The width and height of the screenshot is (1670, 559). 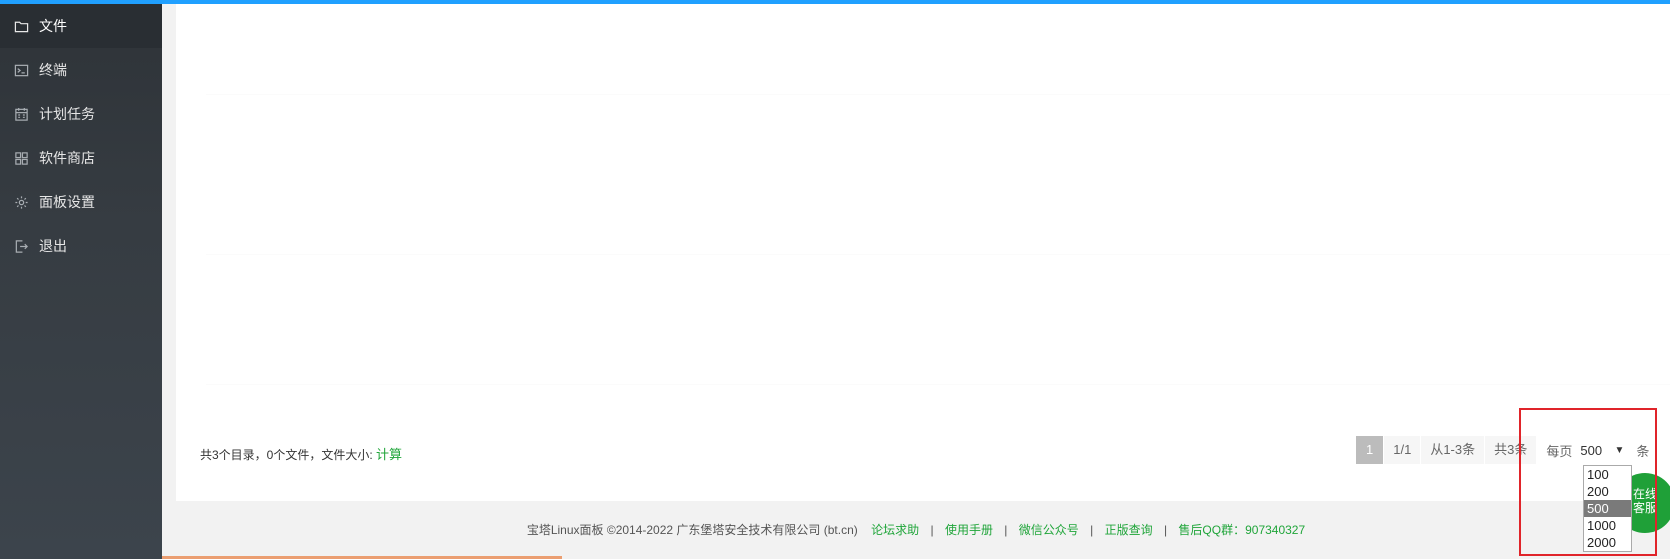 What do you see at coordinates (81, 246) in the screenshot?
I see `sidebar-item-logout: 退出` at bounding box center [81, 246].